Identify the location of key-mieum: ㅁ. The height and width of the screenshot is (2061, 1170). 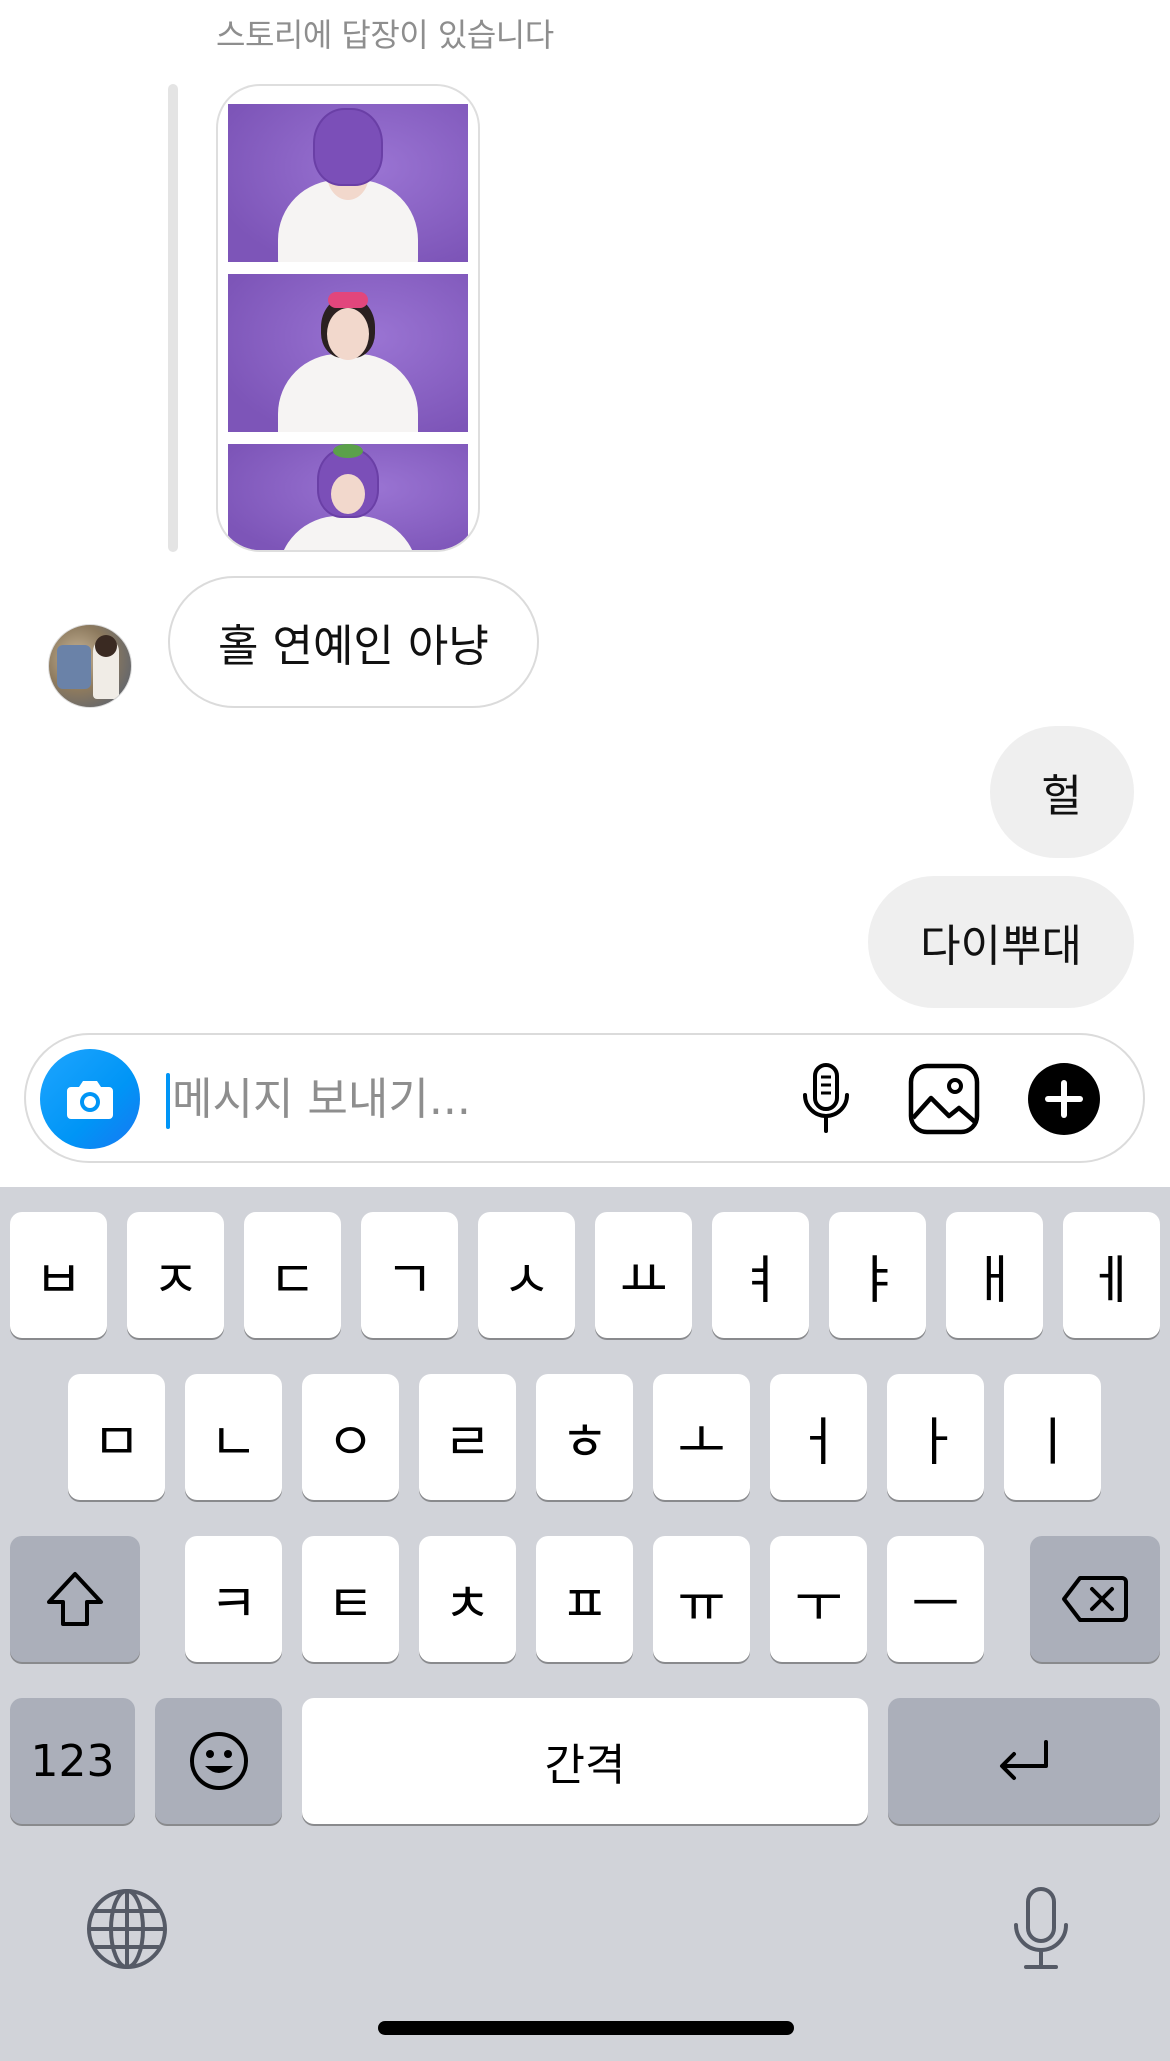
(116, 1437).